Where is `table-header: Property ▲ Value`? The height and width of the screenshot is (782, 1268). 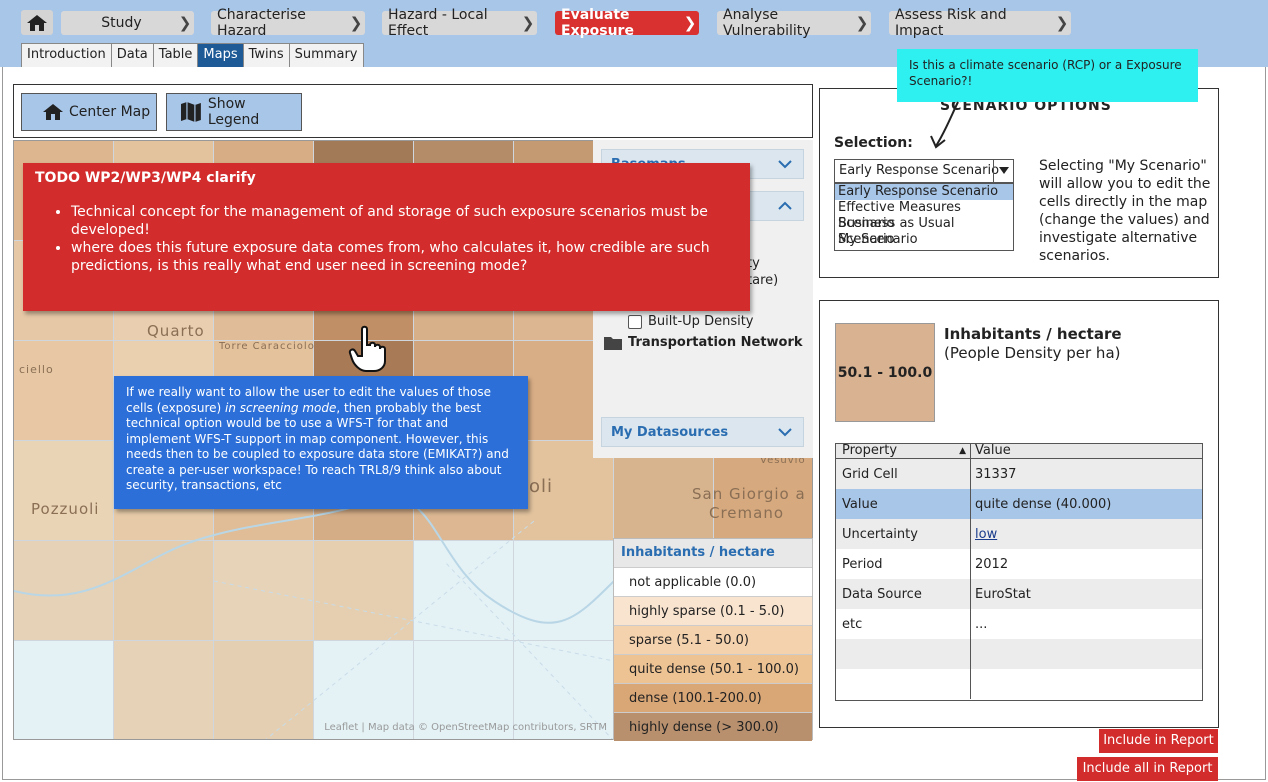 table-header: Property ▲ Value is located at coordinates (1019, 451).